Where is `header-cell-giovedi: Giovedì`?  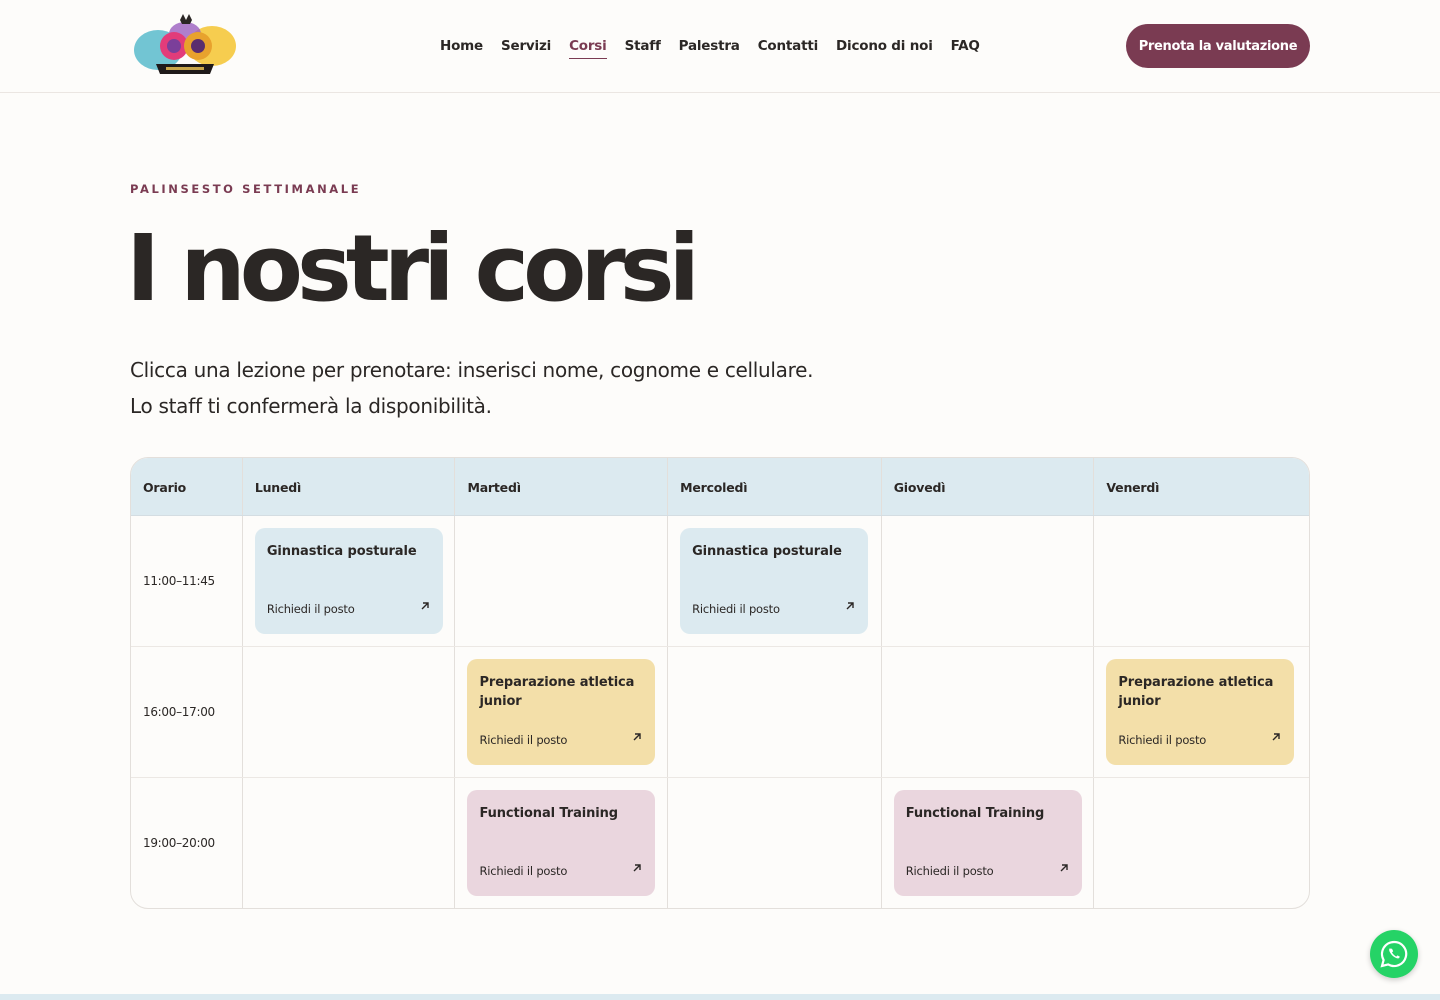 header-cell-giovedi: Giovedì is located at coordinates (988, 486).